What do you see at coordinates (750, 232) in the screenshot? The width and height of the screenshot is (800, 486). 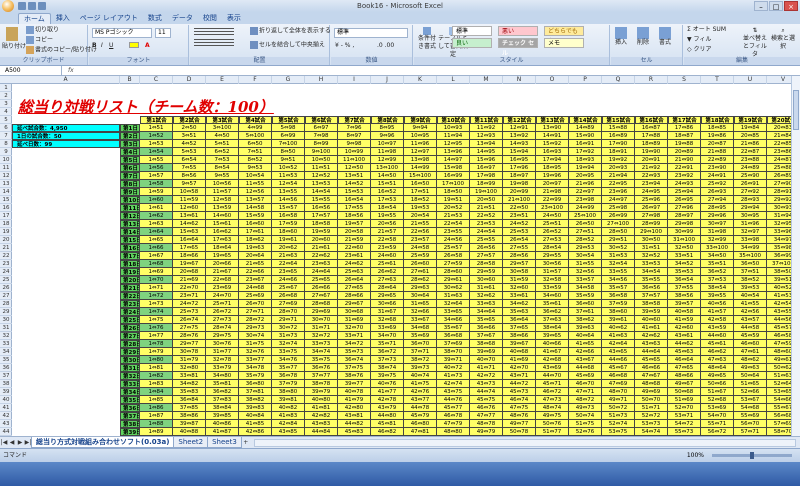 I see `match-cell: 32⇔97` at bounding box center [750, 232].